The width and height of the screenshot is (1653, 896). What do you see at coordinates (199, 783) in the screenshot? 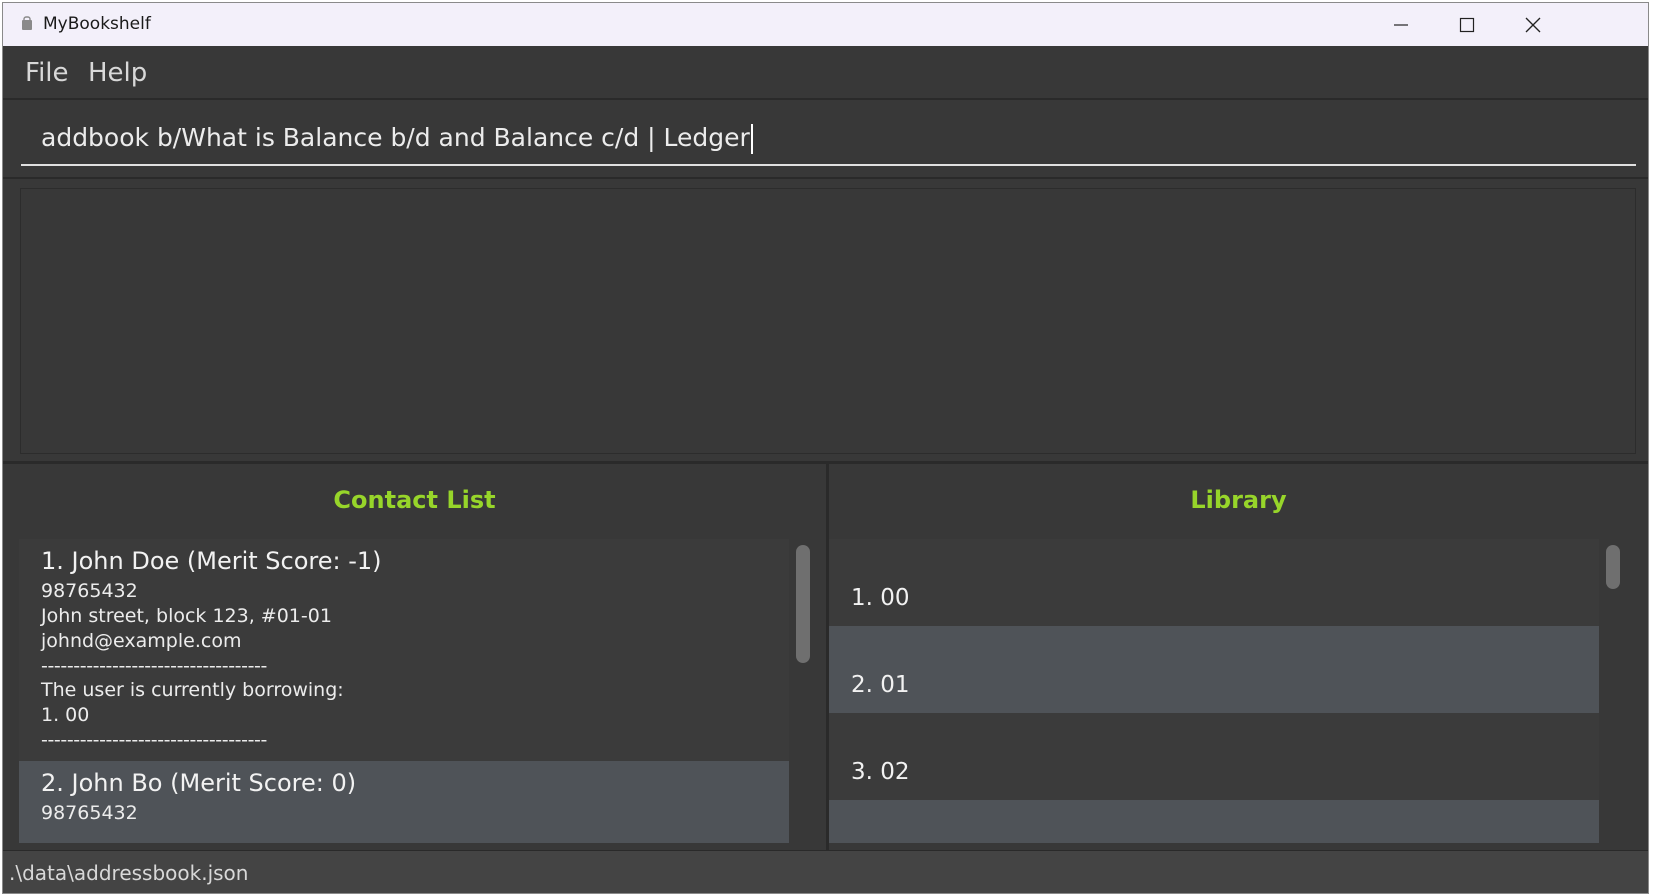
I see `contact-name: 2. John Bo (Merit Score: 0)` at bounding box center [199, 783].